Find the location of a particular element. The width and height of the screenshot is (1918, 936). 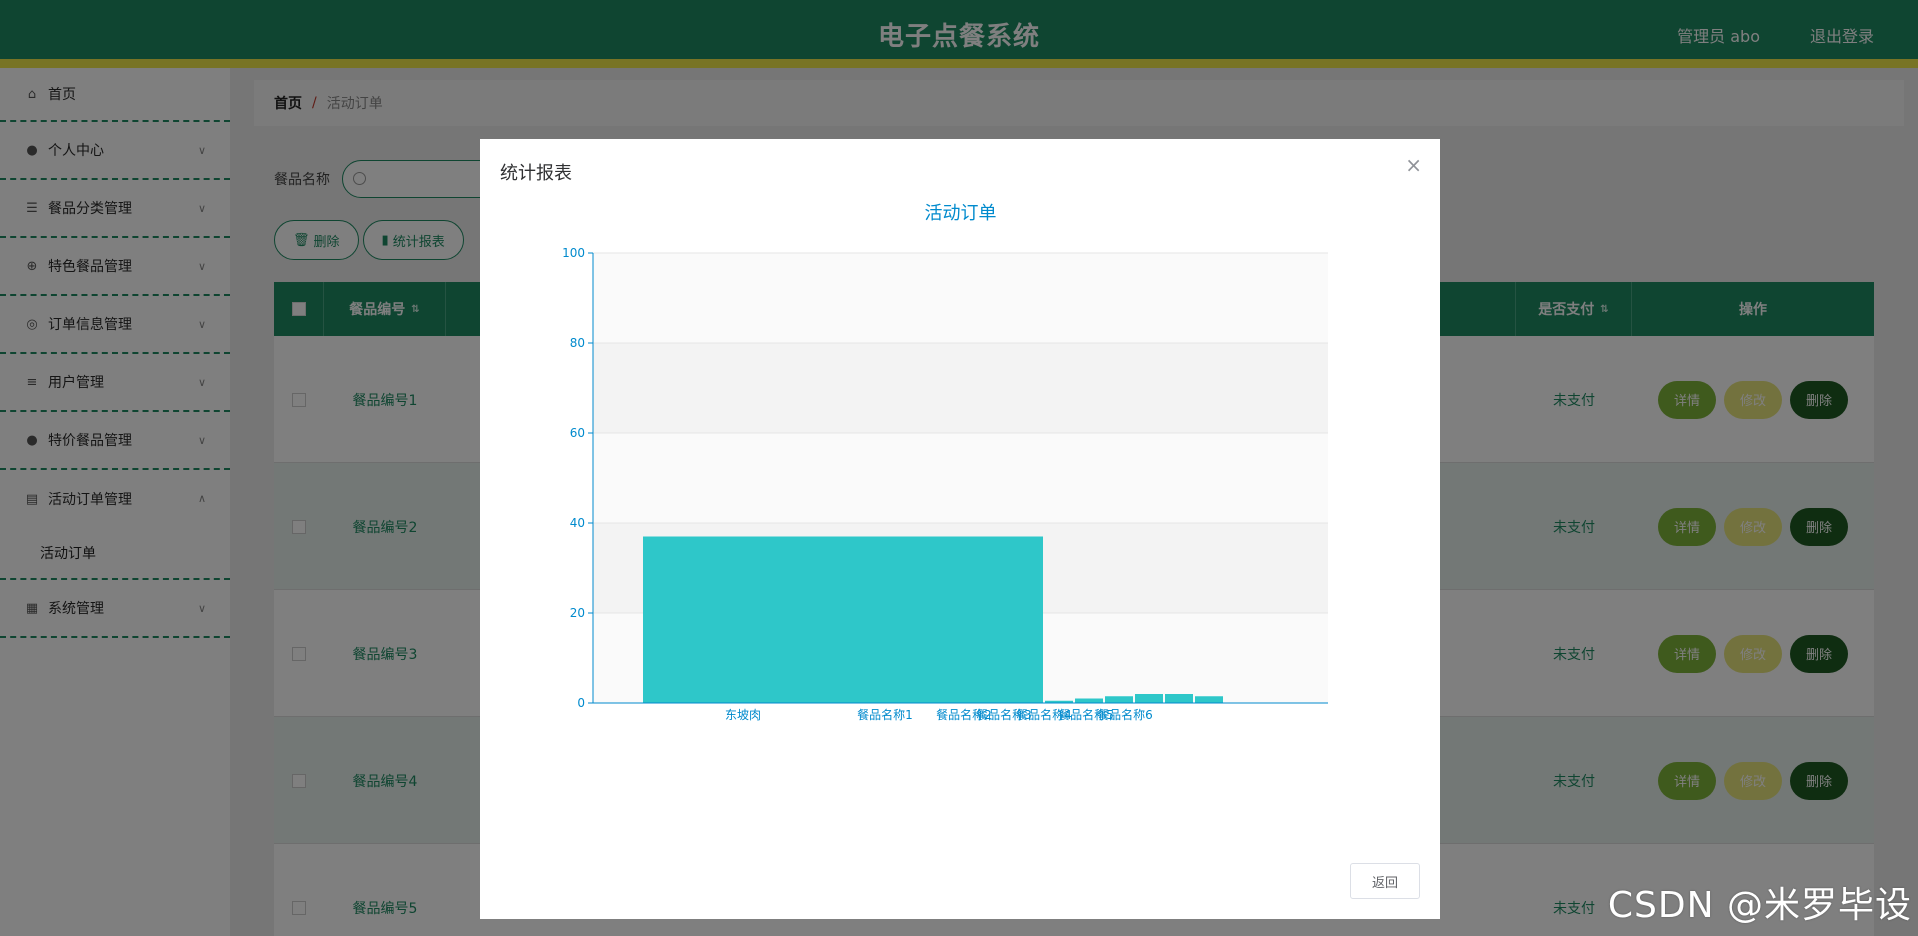

x-tick-label: 餐品名称1 is located at coordinates (885, 714).